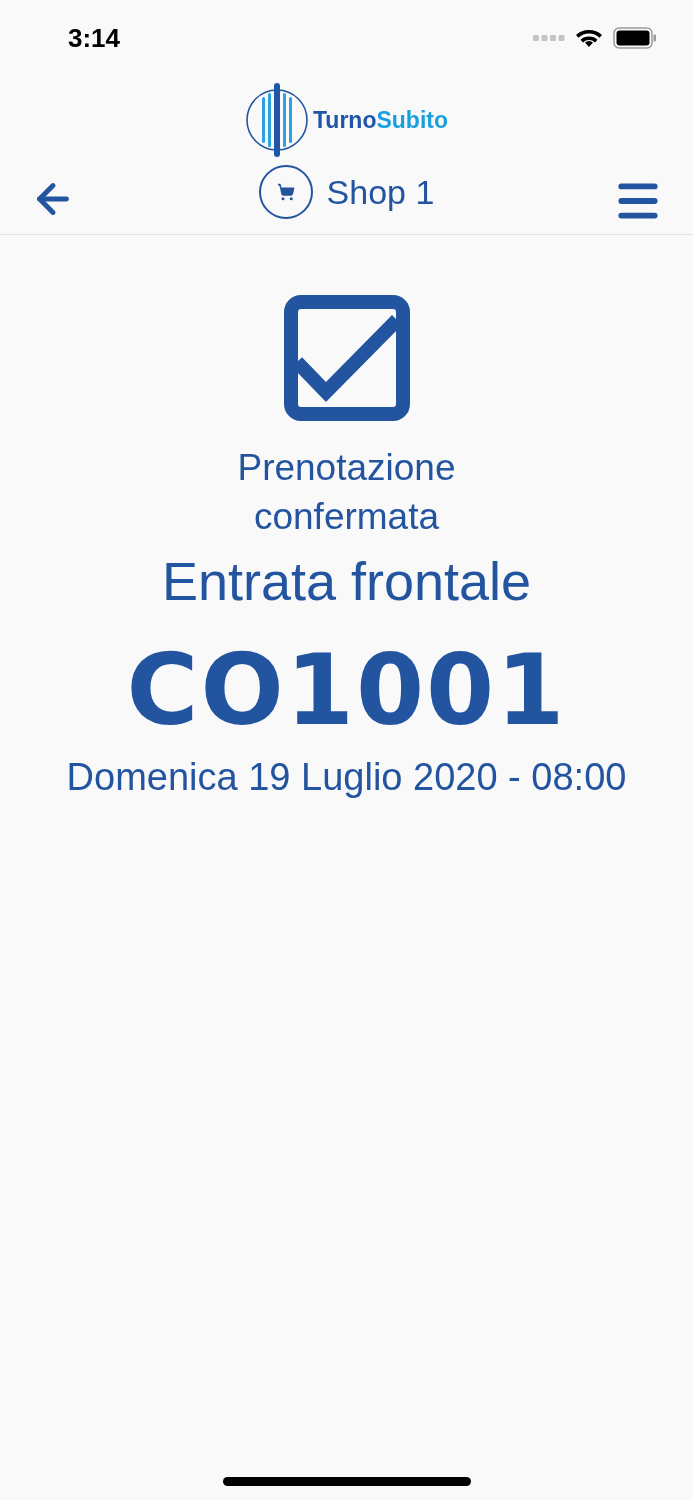 The width and height of the screenshot is (693, 1500). What do you see at coordinates (346, 358) in the screenshot?
I see `checkbox-checked-icon` at bounding box center [346, 358].